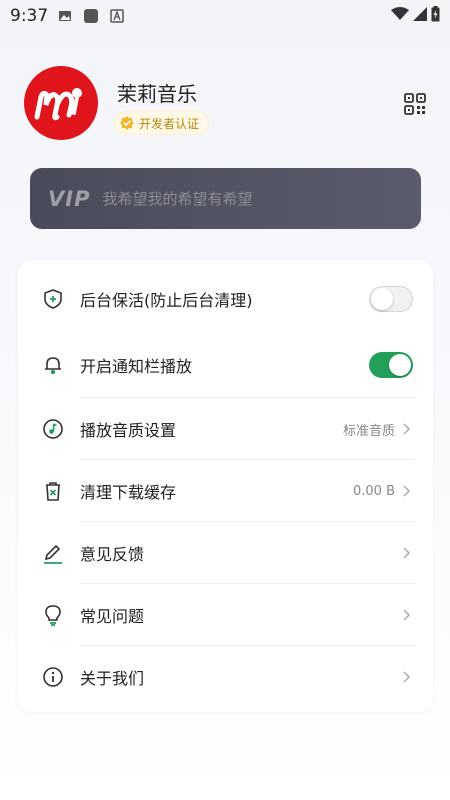 The width and height of the screenshot is (450, 800). Describe the element at coordinates (225, 365) in the screenshot. I see `setting-notification-playback: 开启通知栏播放` at that location.